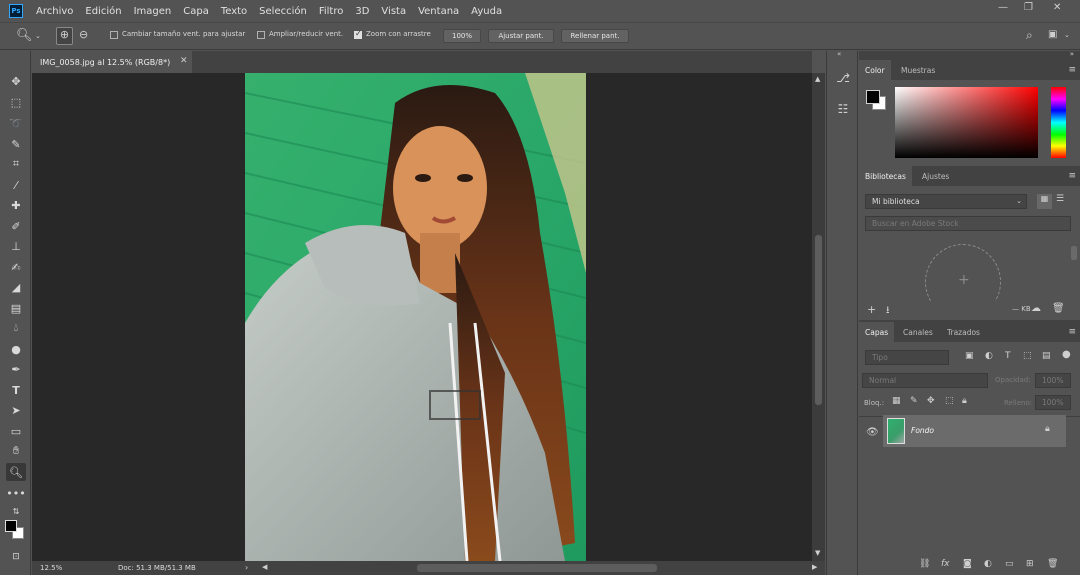  I want to click on color-picker-field, so click(966, 122).